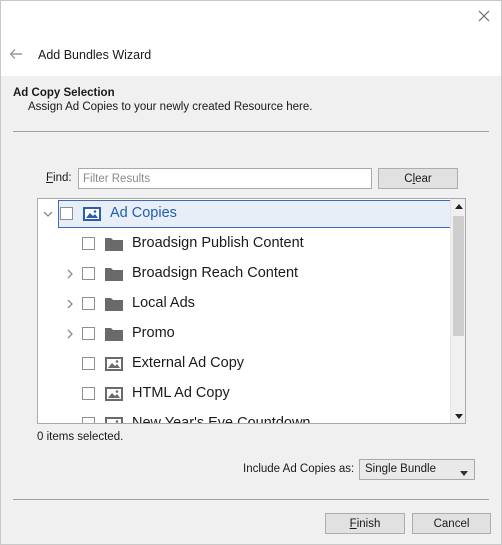 This screenshot has height=545, width=502. I want to click on tree-item-label: Ad Copies, so click(143, 213).